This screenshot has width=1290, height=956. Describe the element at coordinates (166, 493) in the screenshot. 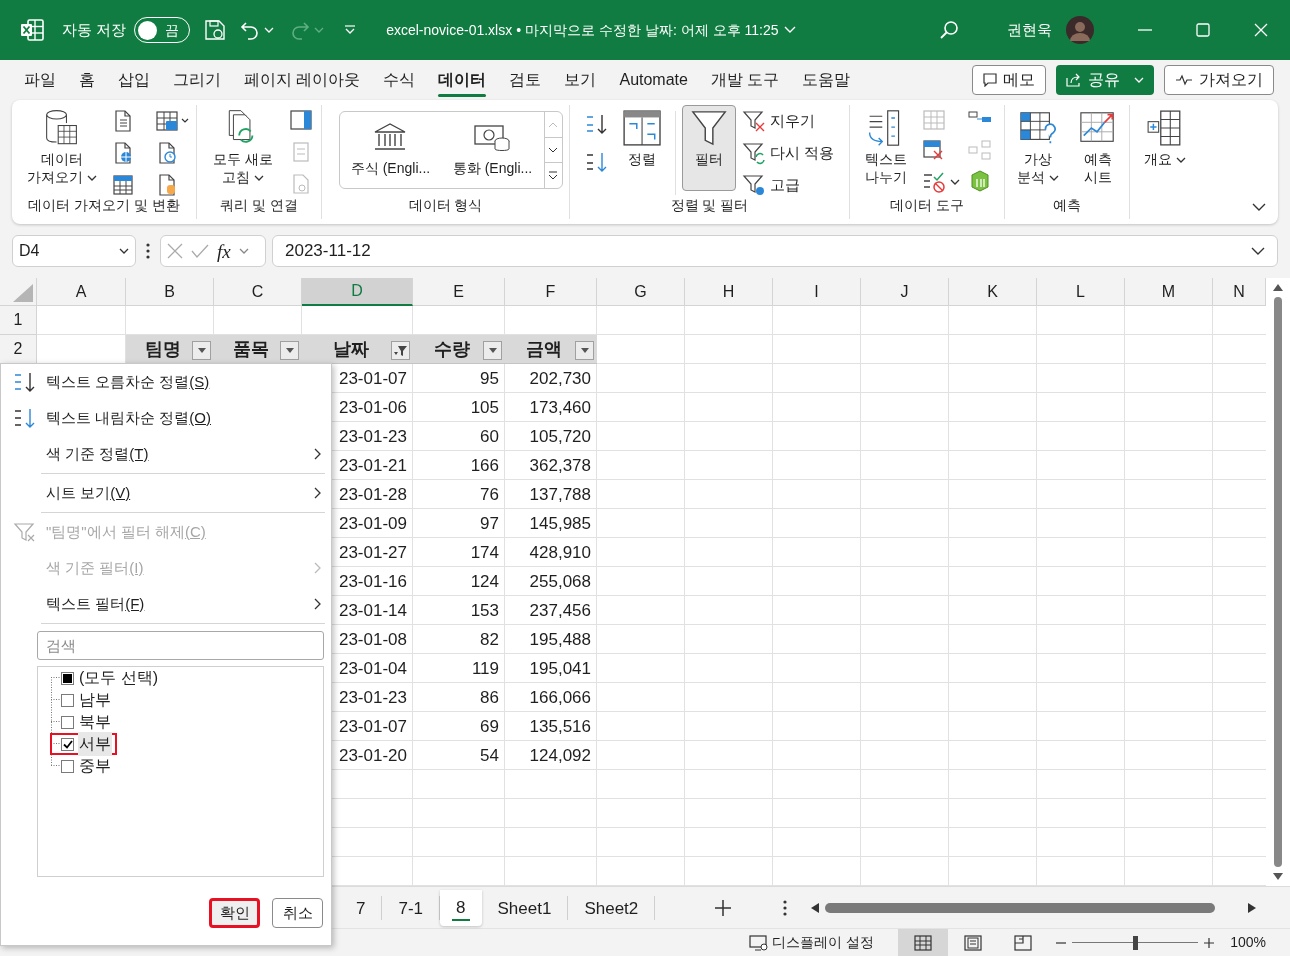

I see `menu-item: 시트 보기(V)` at that location.